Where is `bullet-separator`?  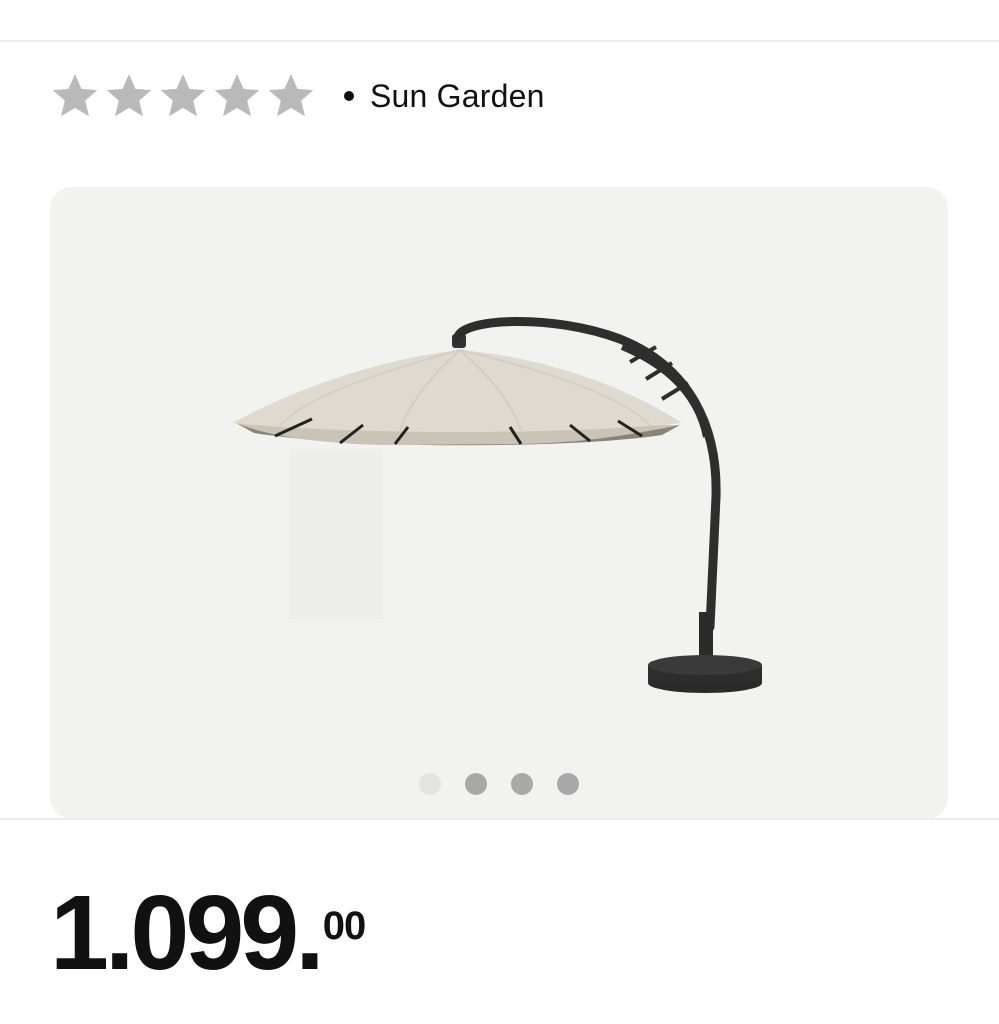 bullet-separator is located at coordinates (349, 96).